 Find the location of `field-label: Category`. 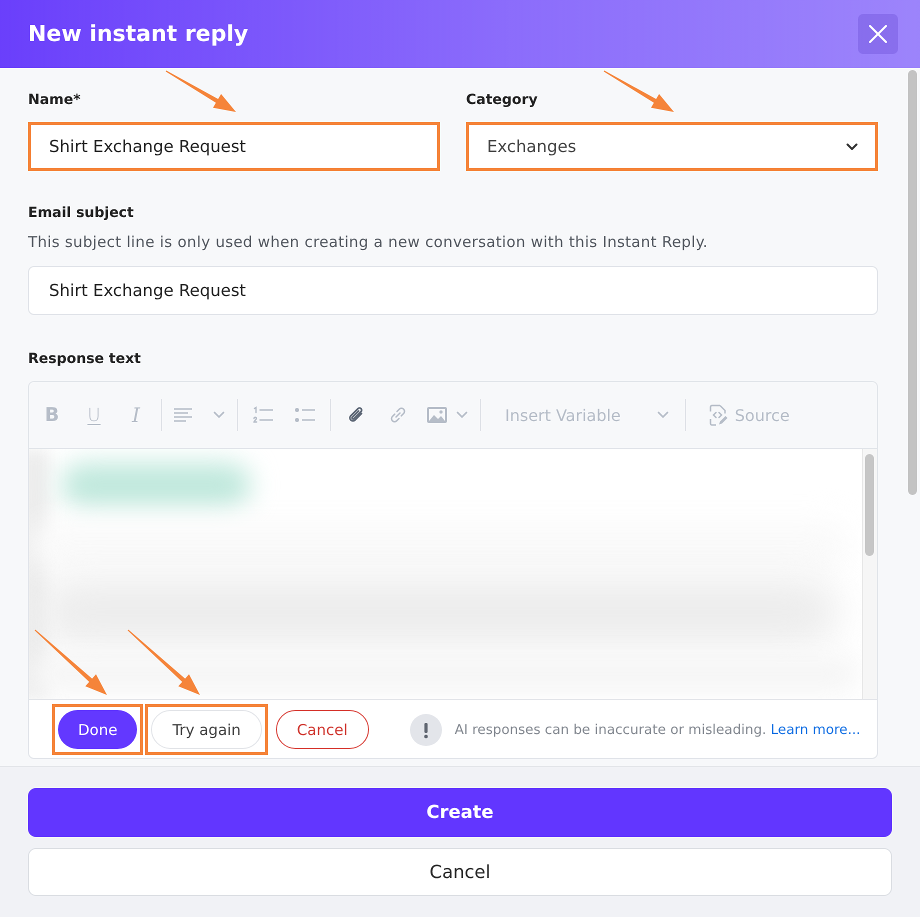

field-label: Category is located at coordinates (502, 100).